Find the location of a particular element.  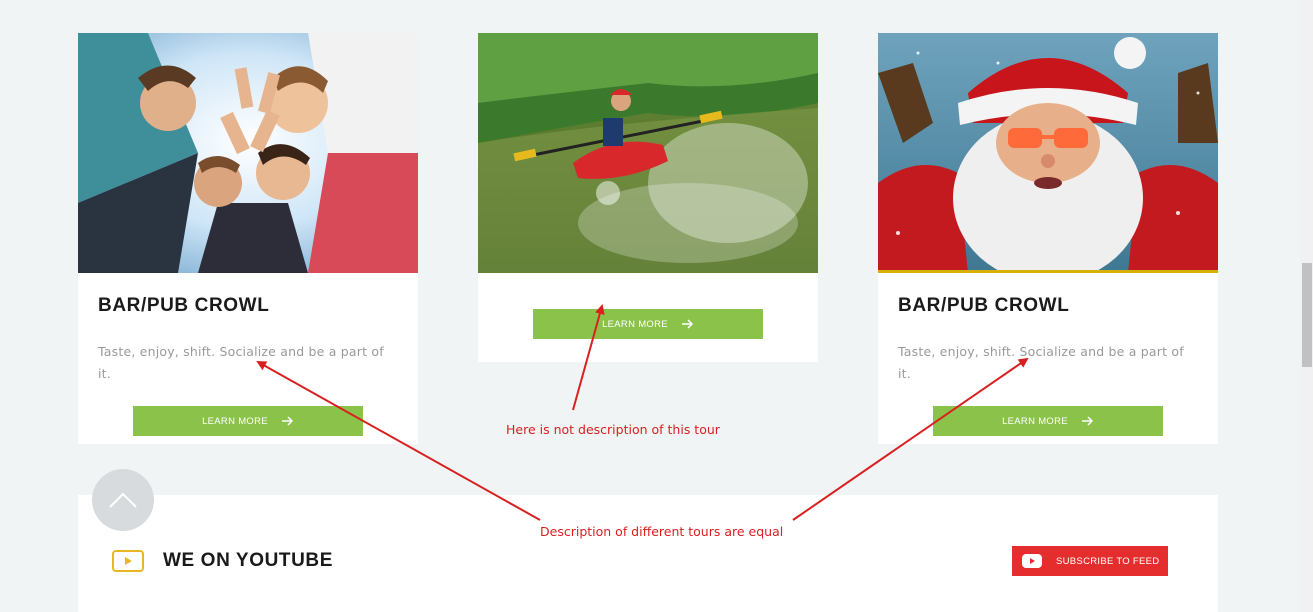

youtube-section-title: WE ON YOUTUBE is located at coordinates (248, 560).